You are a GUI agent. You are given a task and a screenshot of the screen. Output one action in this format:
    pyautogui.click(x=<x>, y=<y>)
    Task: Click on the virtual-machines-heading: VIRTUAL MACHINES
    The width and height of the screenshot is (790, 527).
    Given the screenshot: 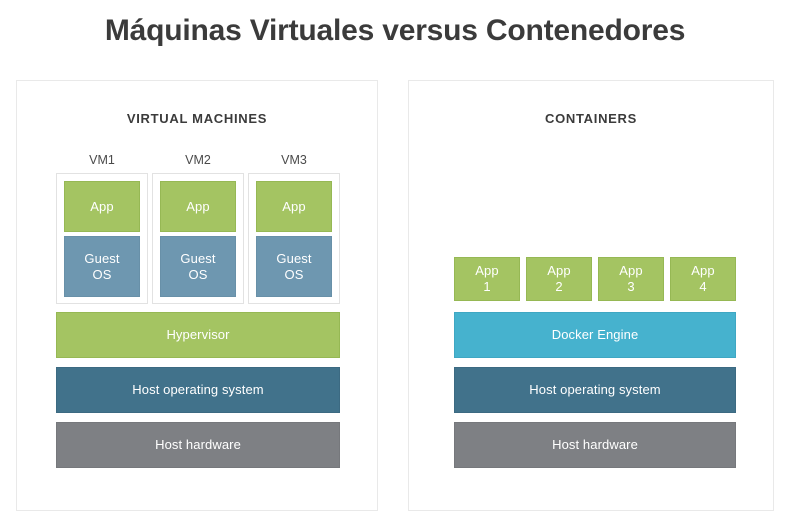 What is the action you would take?
    pyautogui.click(x=197, y=118)
    